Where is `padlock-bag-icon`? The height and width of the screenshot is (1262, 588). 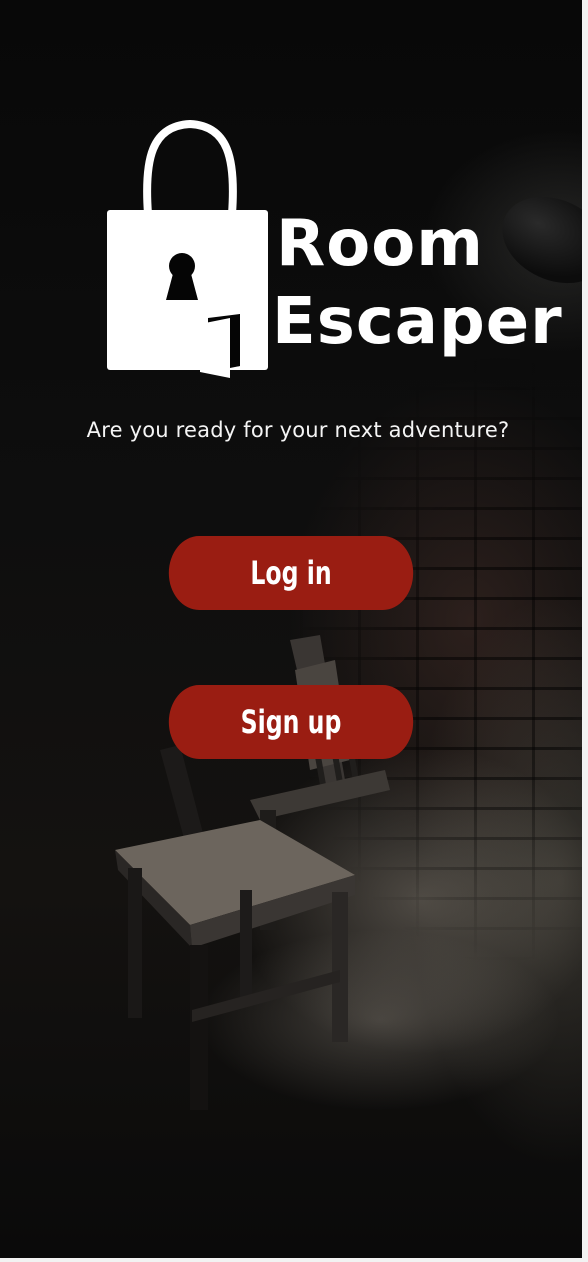
padlock-bag-icon is located at coordinates (187, 248).